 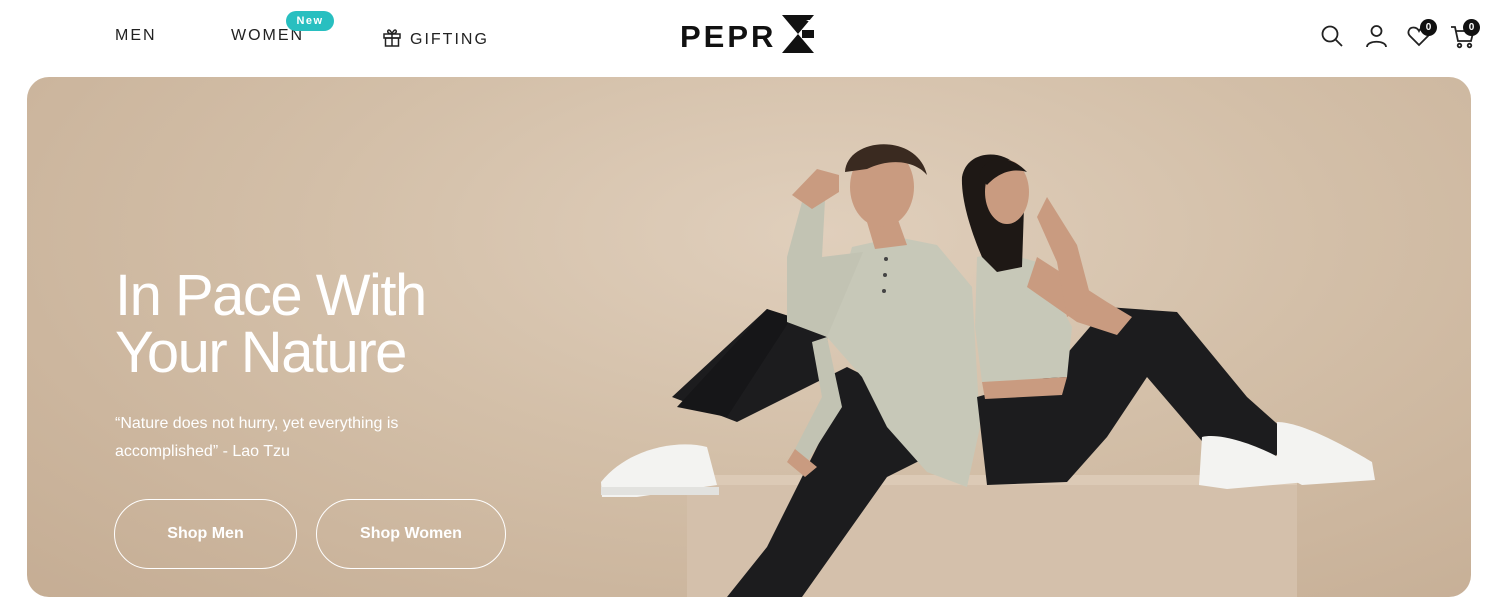 What do you see at coordinates (271, 324) in the screenshot?
I see `hero-title: In Pace With Your Nature` at bounding box center [271, 324].